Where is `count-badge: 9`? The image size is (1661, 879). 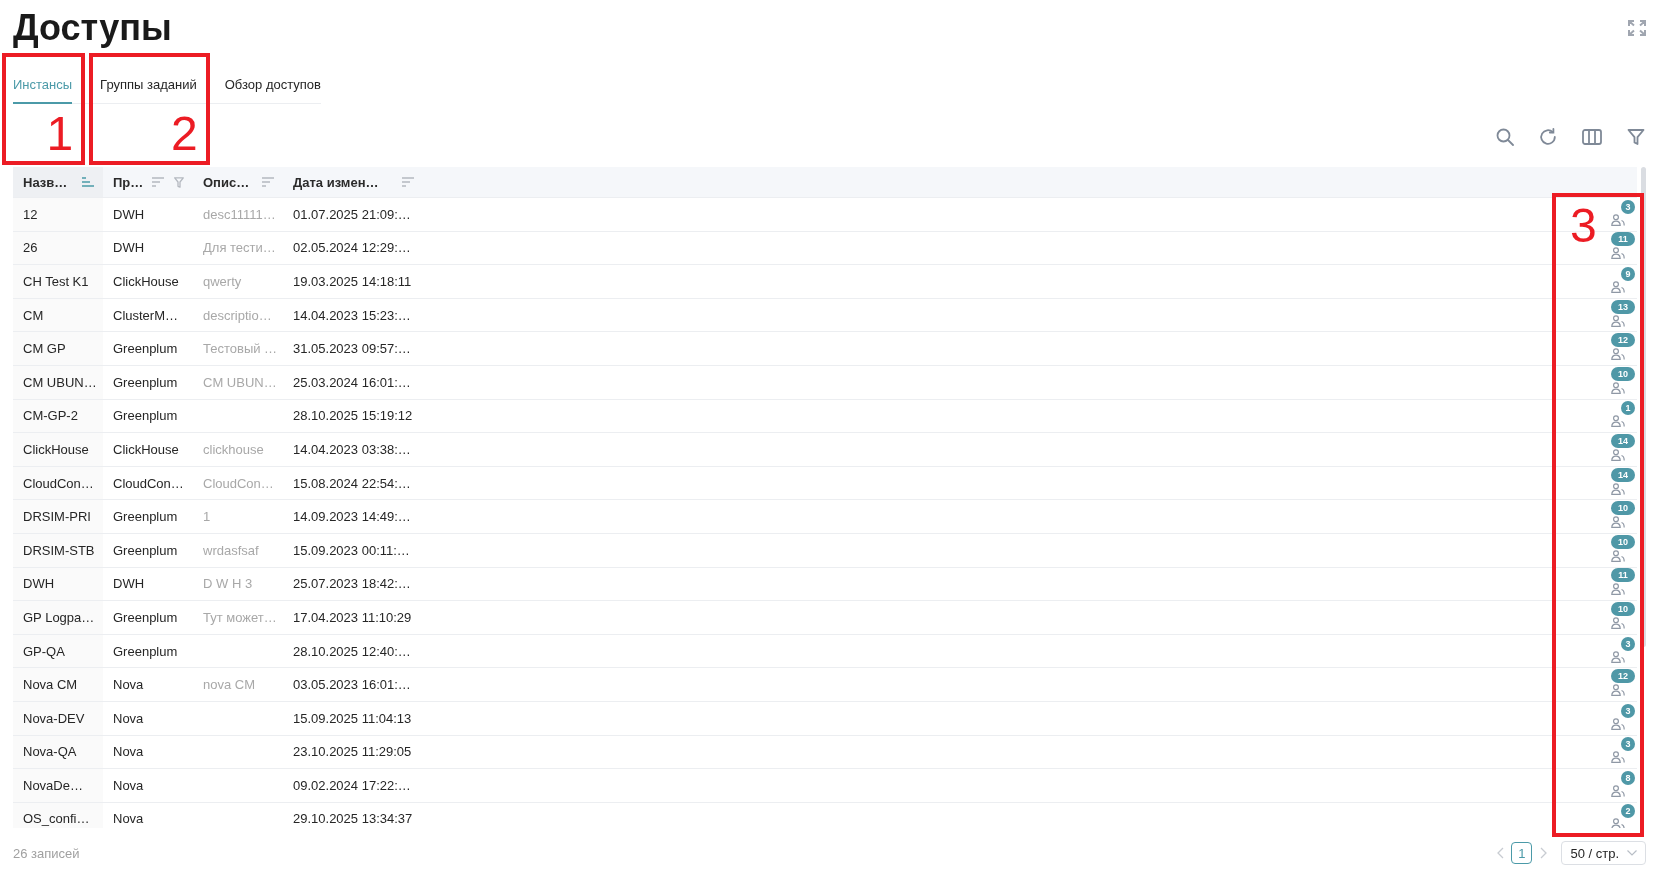
count-badge: 9 is located at coordinates (1628, 274).